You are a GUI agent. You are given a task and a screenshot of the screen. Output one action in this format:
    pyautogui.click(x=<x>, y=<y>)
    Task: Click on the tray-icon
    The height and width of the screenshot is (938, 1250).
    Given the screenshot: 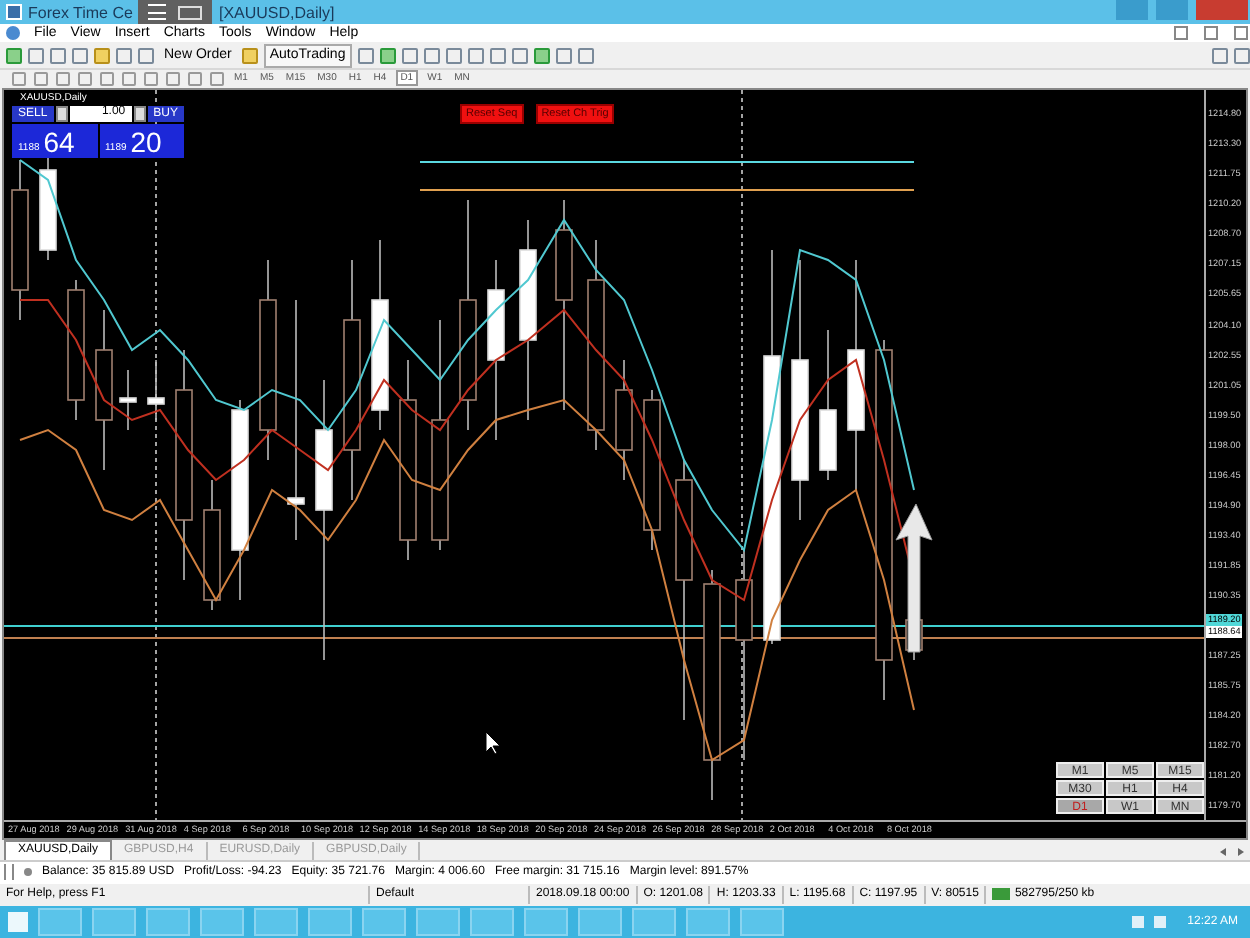 What is the action you would take?
    pyautogui.click(x=1137, y=921)
    